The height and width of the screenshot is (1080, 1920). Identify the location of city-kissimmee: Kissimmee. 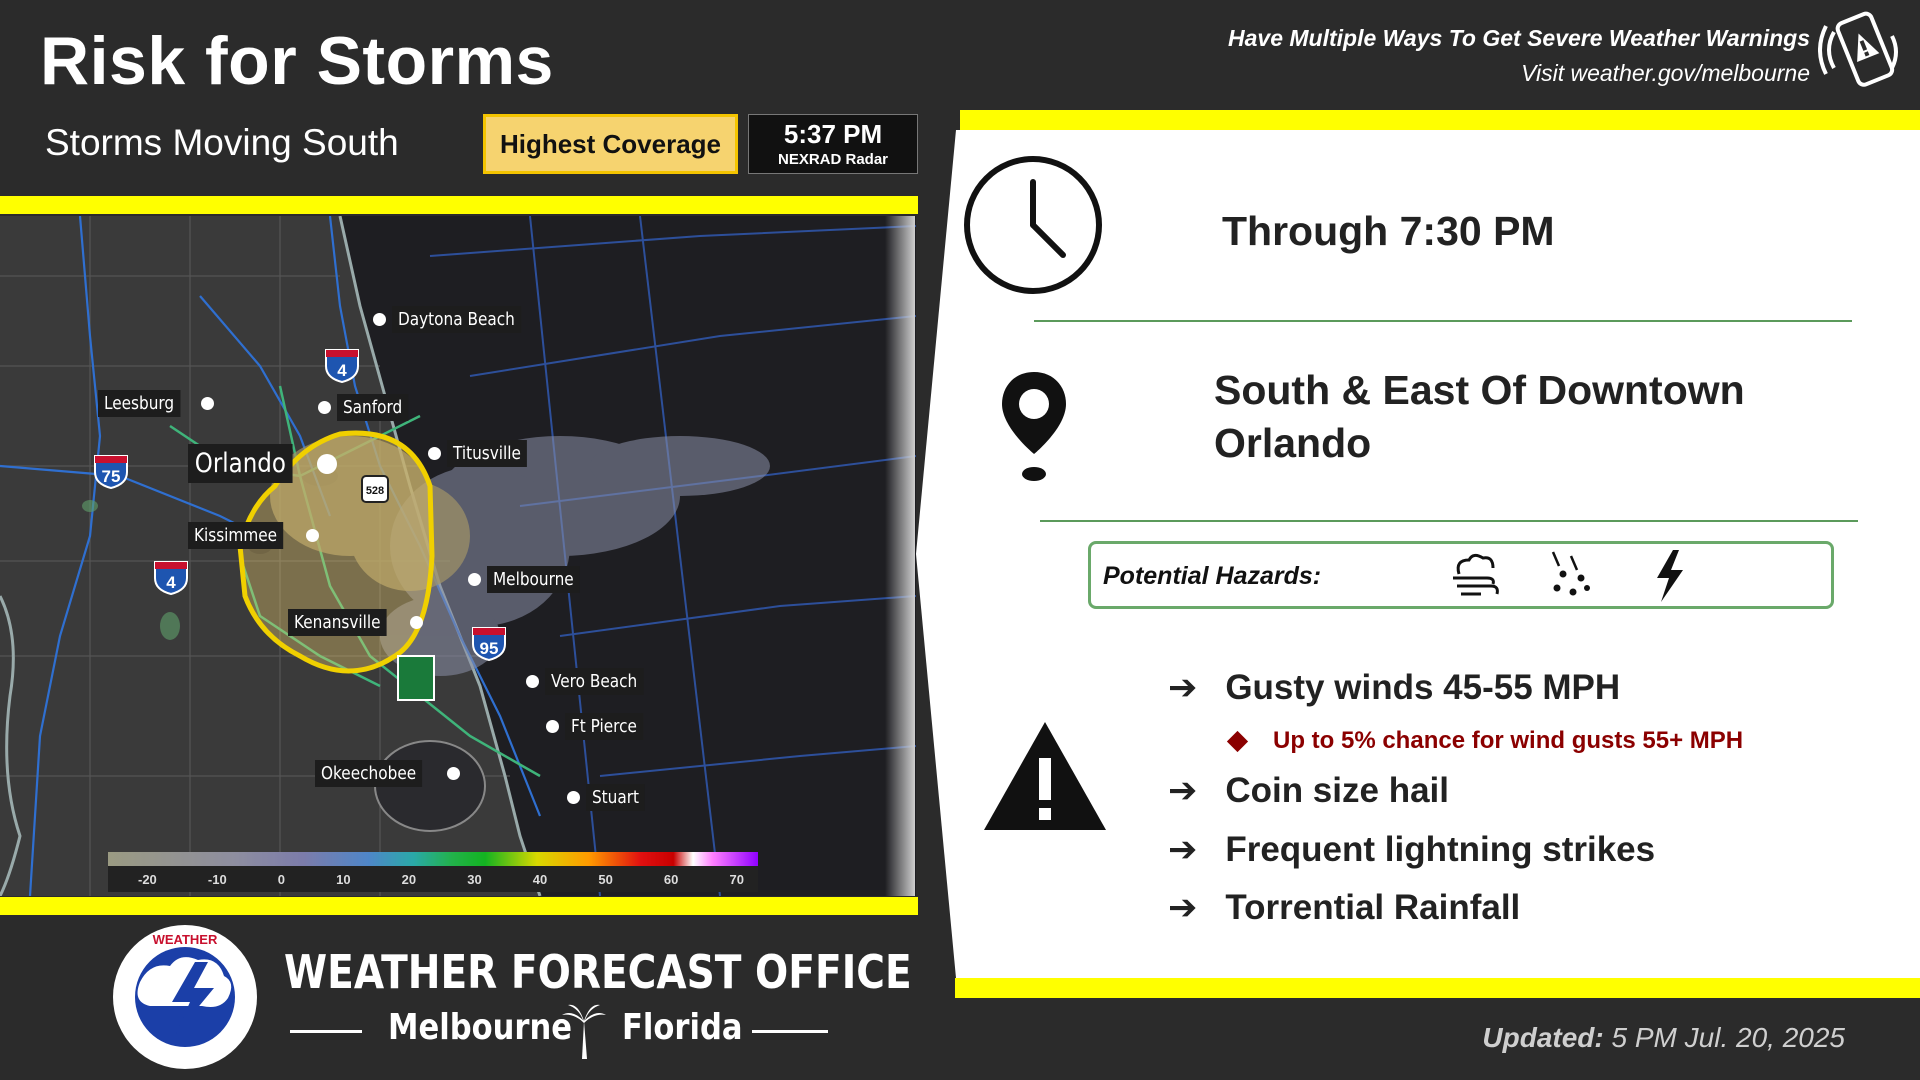
(253, 535).